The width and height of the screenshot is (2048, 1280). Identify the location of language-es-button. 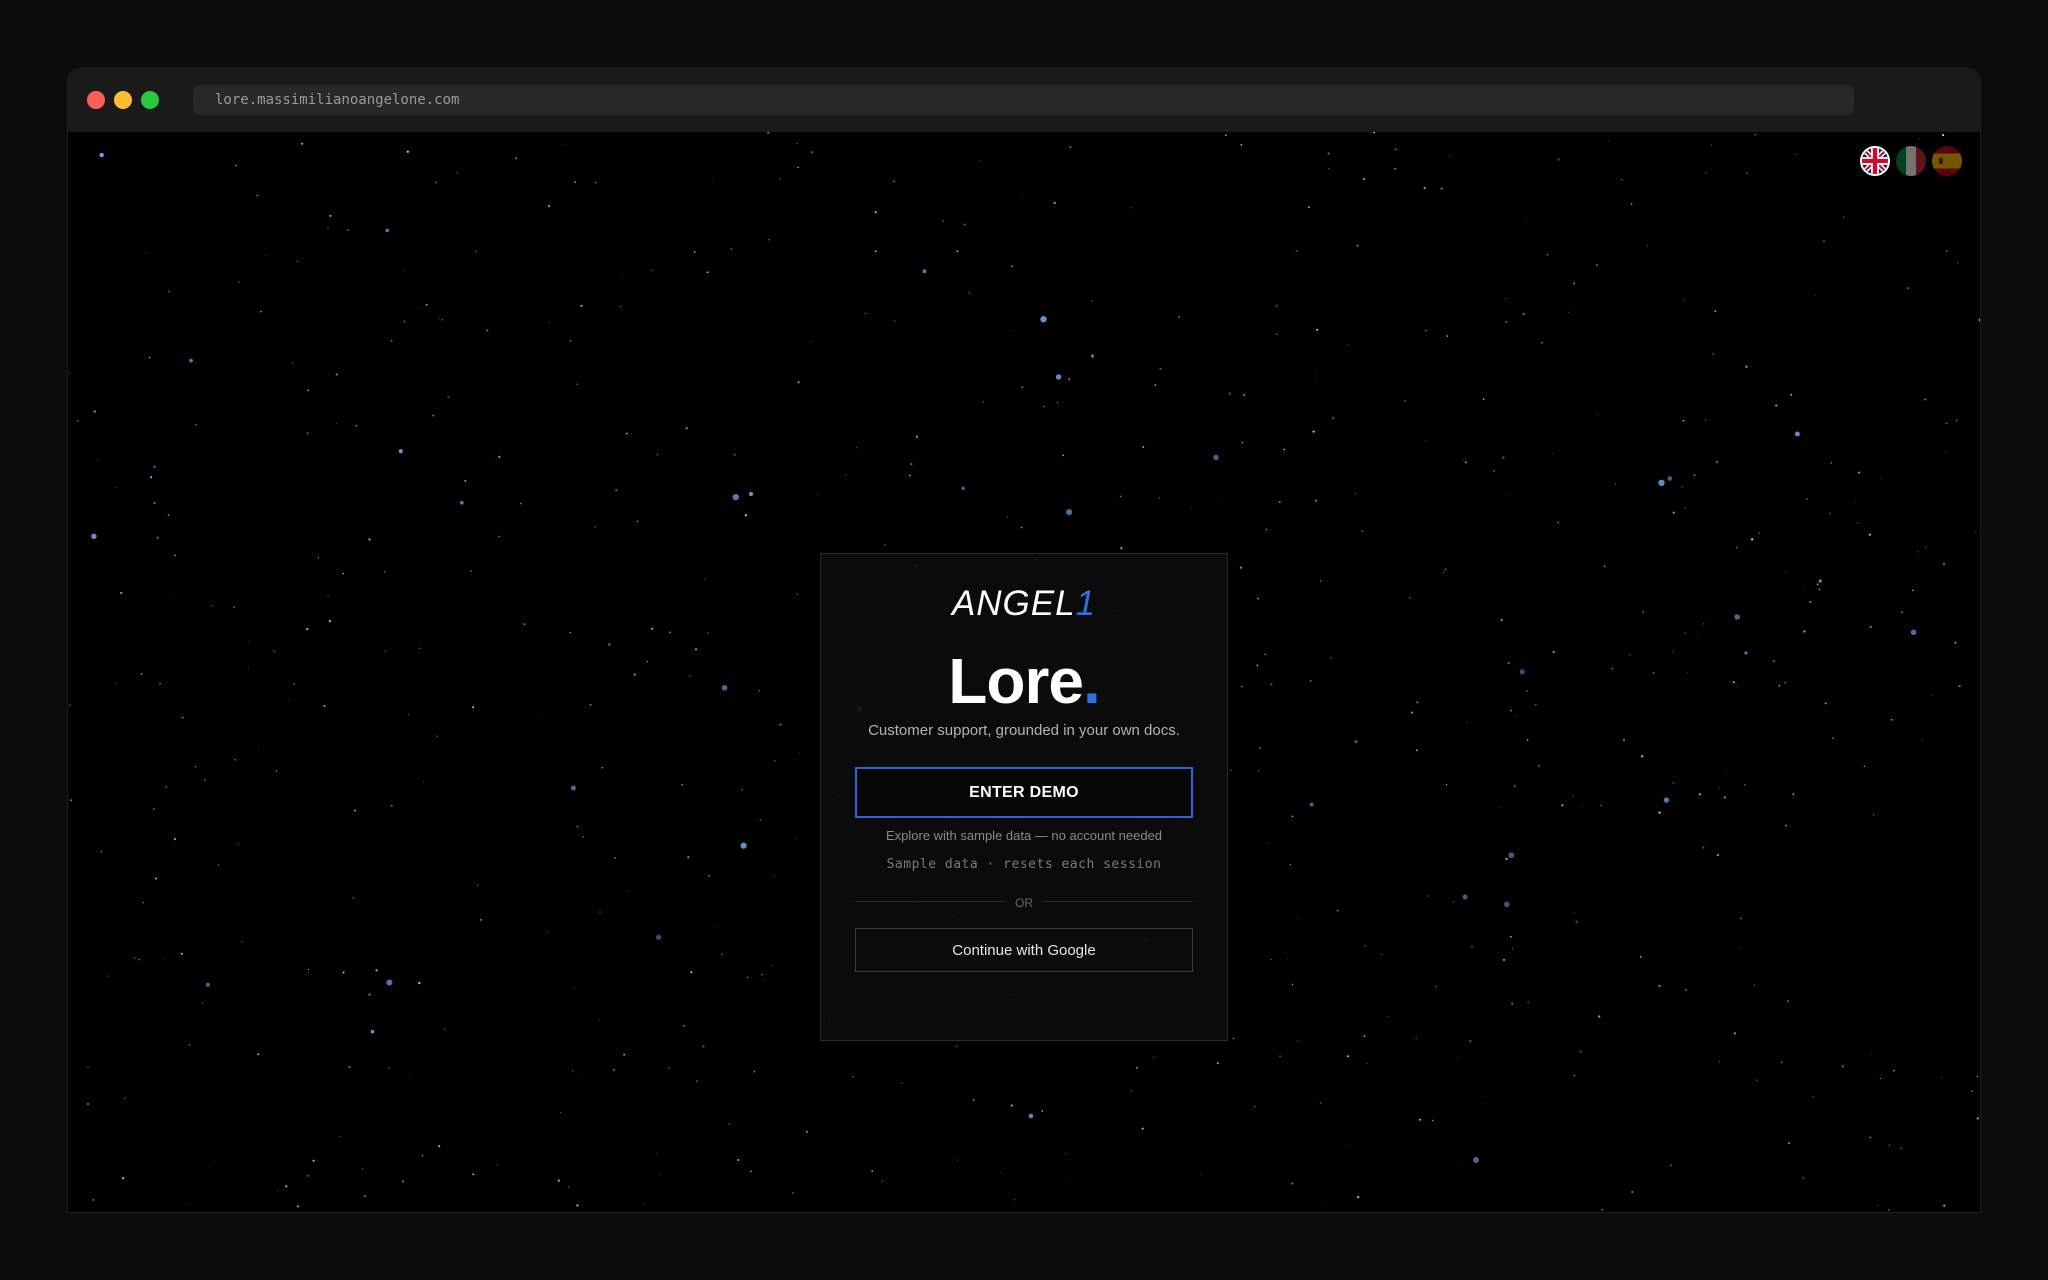
(1947, 161).